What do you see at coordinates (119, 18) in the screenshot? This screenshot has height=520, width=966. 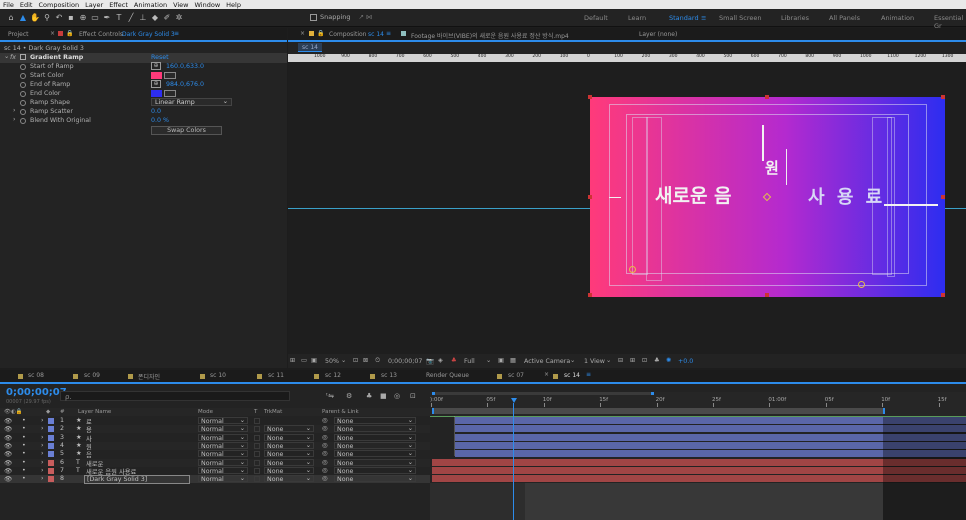 I see `type-tool-icon: T` at bounding box center [119, 18].